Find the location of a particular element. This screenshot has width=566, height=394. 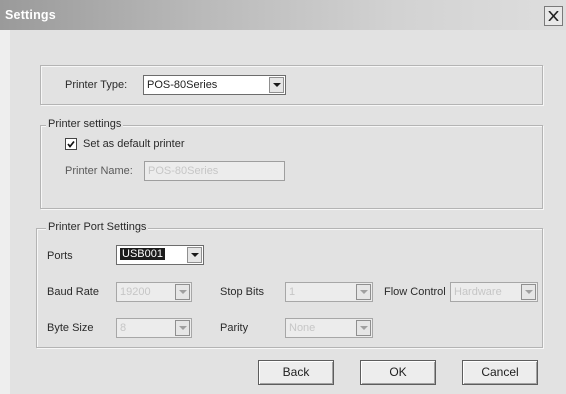

printer-type-dropdown: POS-80Series is located at coordinates (214, 85).